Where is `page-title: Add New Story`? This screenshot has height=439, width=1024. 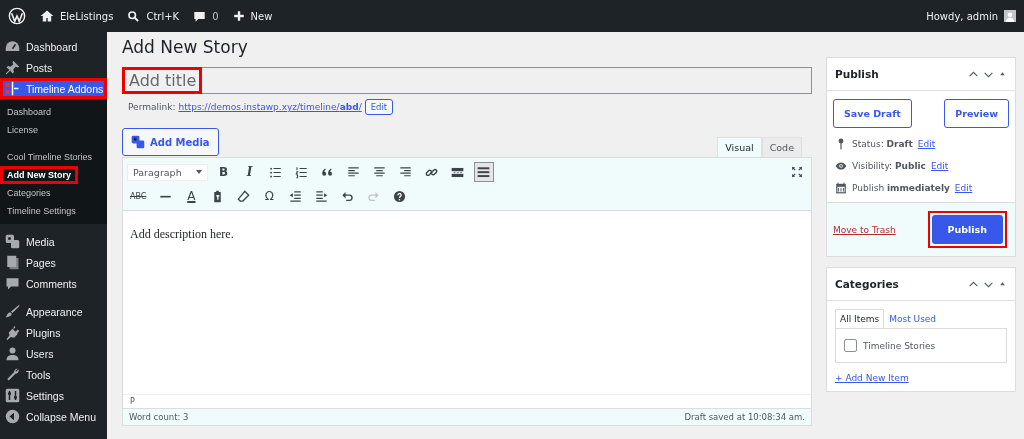 page-title: Add New Story is located at coordinates (185, 47).